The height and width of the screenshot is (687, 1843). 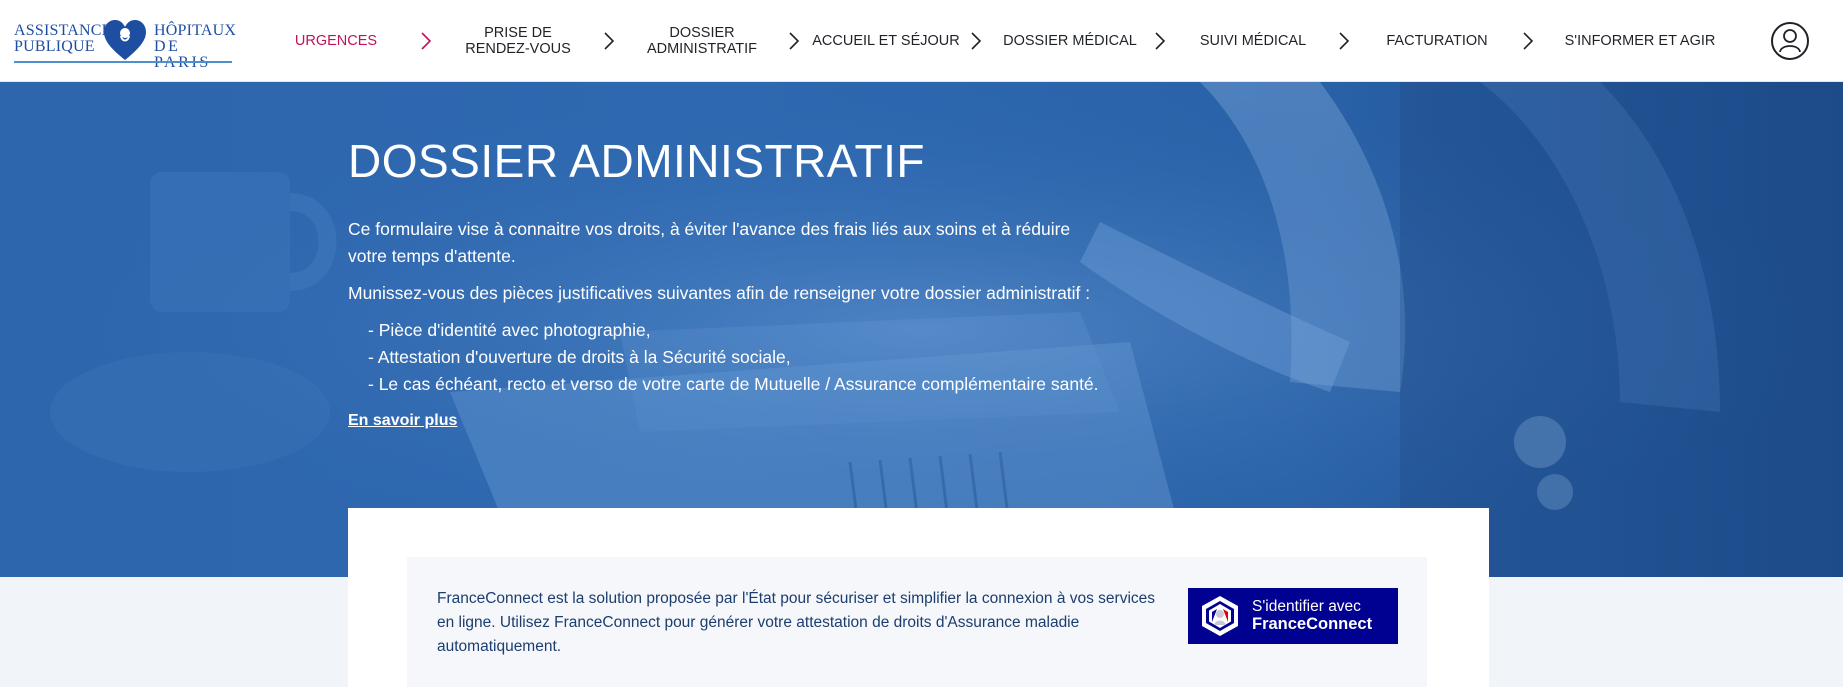 I want to click on learn-more-link: En savoir plus, so click(x=402, y=421).